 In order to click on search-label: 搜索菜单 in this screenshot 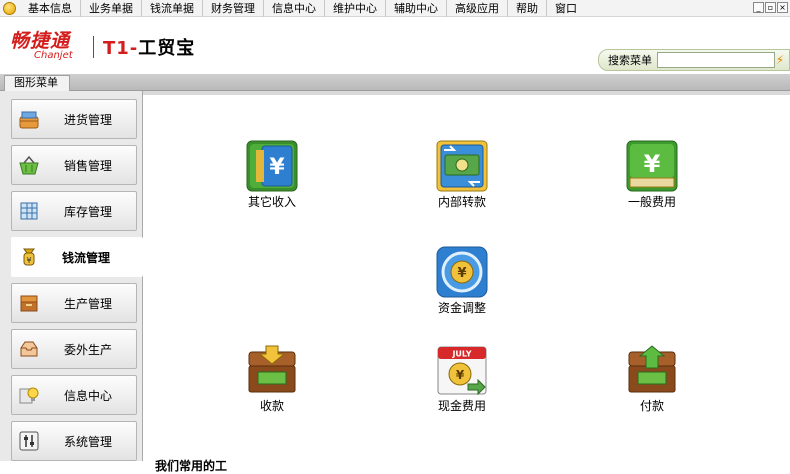, I will do `click(630, 60)`.